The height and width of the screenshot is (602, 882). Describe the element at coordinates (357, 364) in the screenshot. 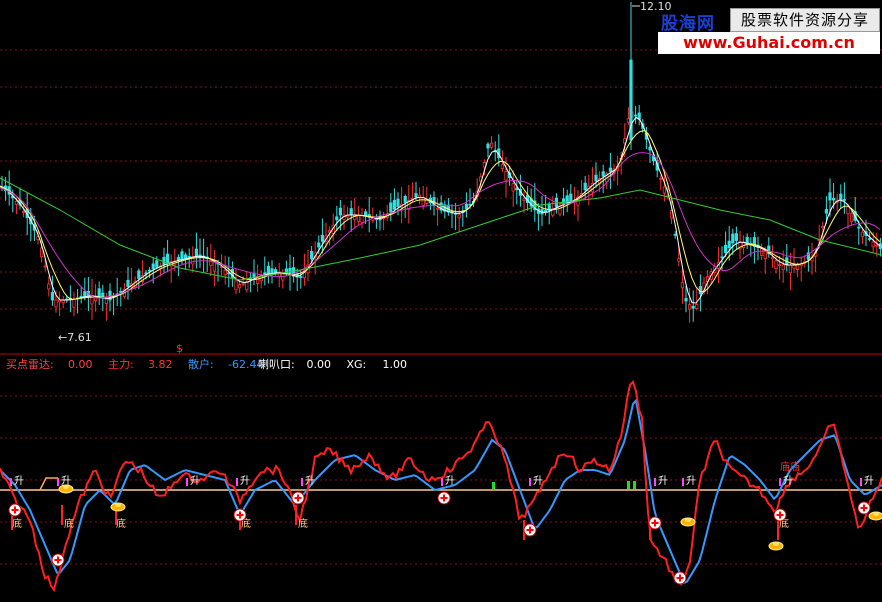

I see `legend-label: XG:` at that location.